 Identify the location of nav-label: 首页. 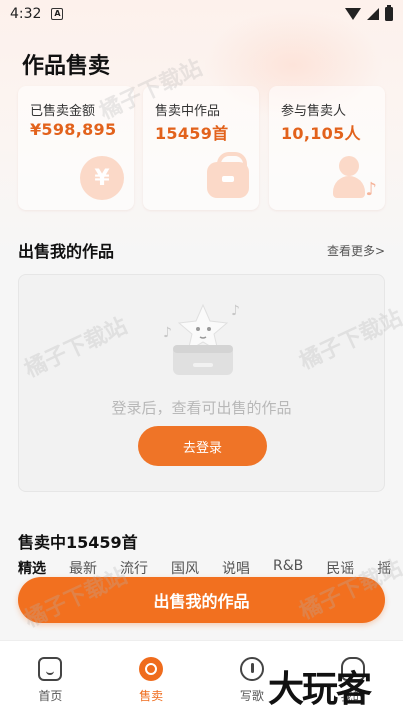
(50, 696).